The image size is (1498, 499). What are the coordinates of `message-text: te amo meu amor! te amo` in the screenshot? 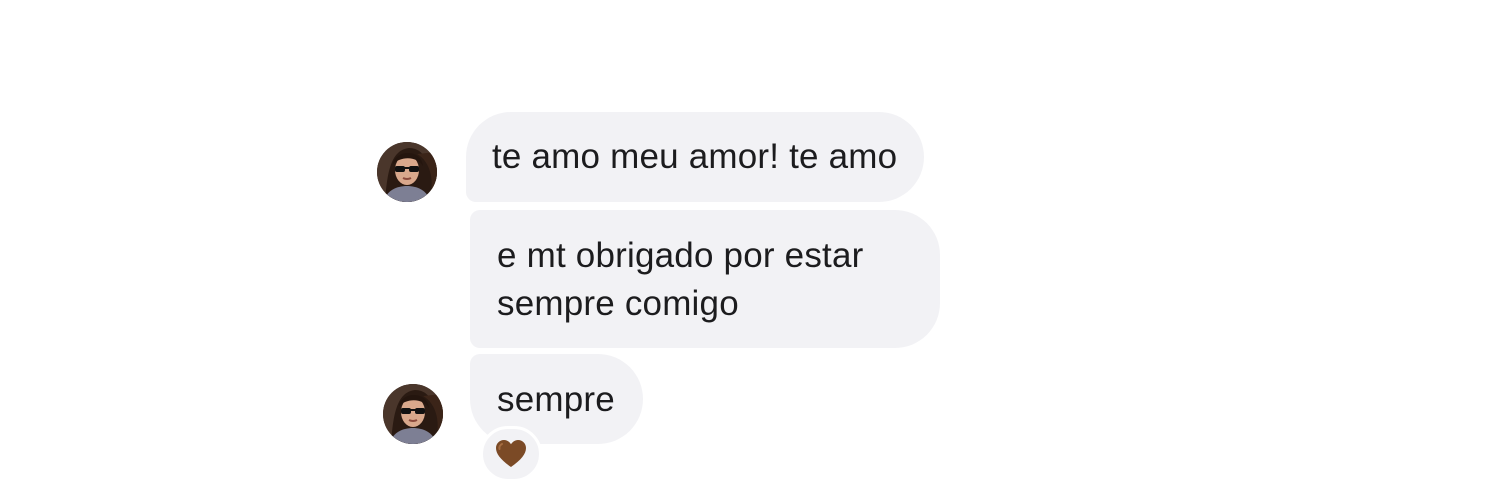 It's located at (695, 156).